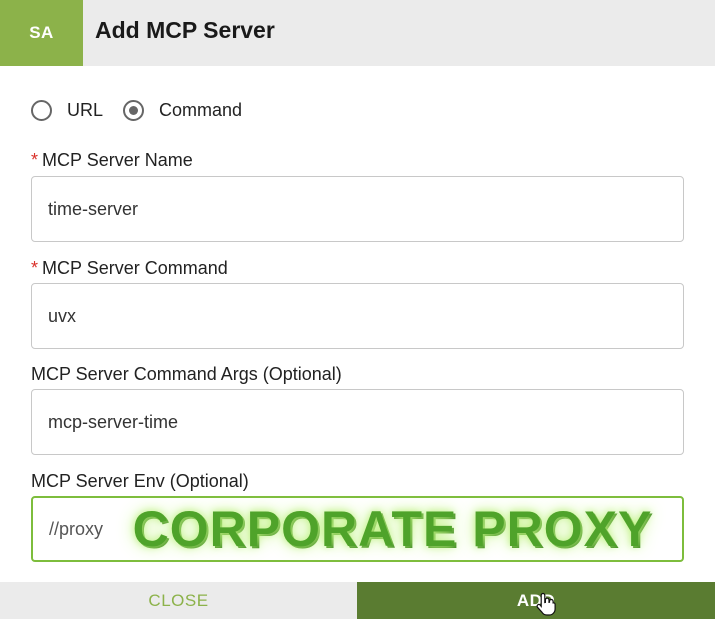 This screenshot has height=619, width=715. What do you see at coordinates (185, 30) in the screenshot?
I see `dialog-title: Add MCP Server` at bounding box center [185, 30].